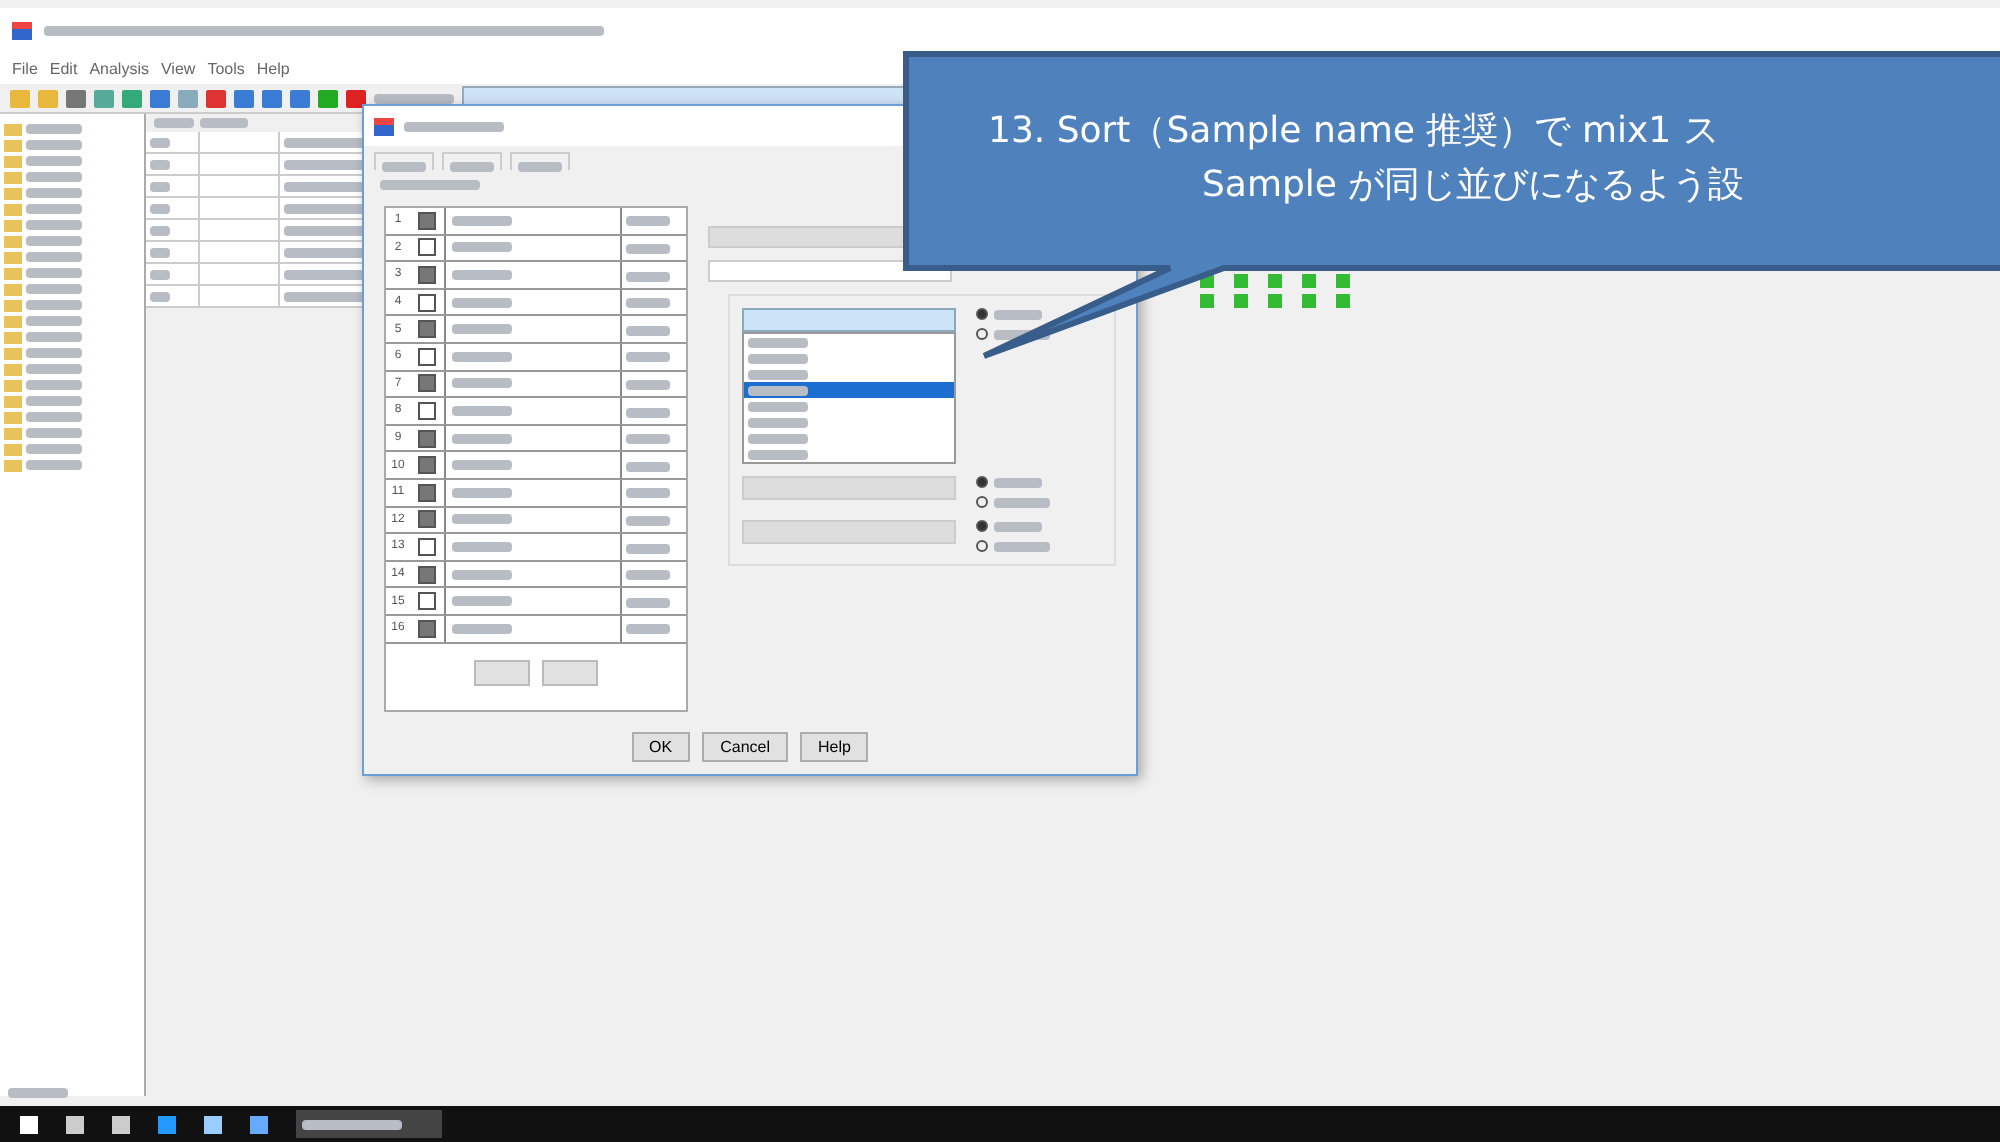 The image size is (2000, 1142). What do you see at coordinates (1353, 132) in the screenshot?
I see `callout-text: 13. Sort（Sample name 推奨）で mix1 ス` at bounding box center [1353, 132].